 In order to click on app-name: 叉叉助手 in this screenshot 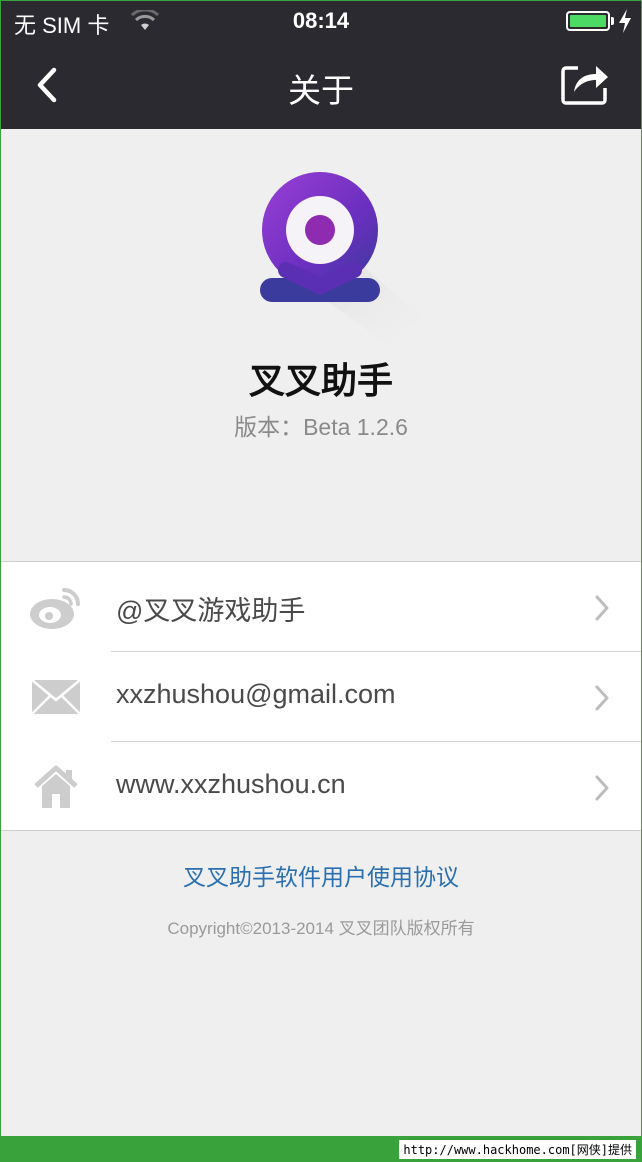, I will do `click(320, 380)`.